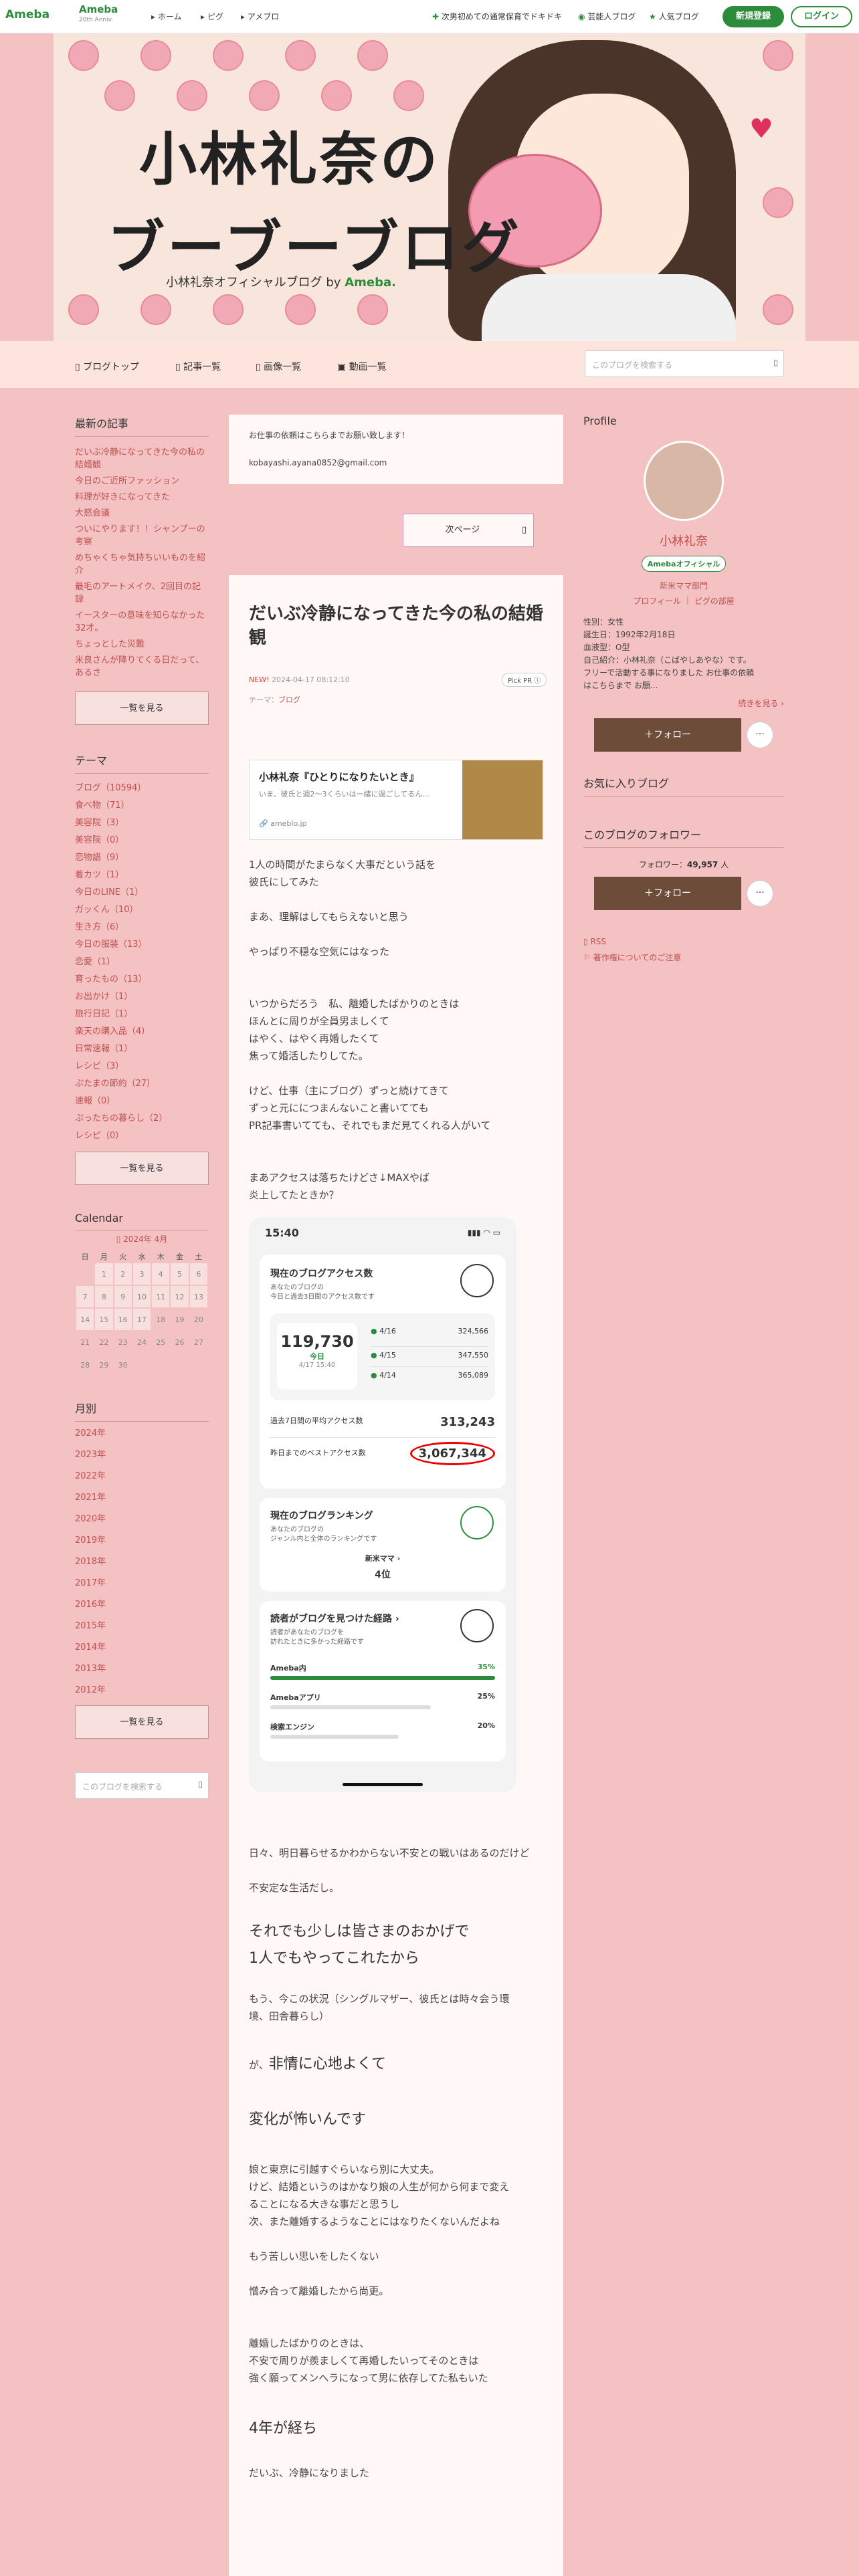 This screenshot has height=2576, width=859. What do you see at coordinates (715, 601) in the screenshot?
I see `pigg-room-link: ピグの部屋` at bounding box center [715, 601].